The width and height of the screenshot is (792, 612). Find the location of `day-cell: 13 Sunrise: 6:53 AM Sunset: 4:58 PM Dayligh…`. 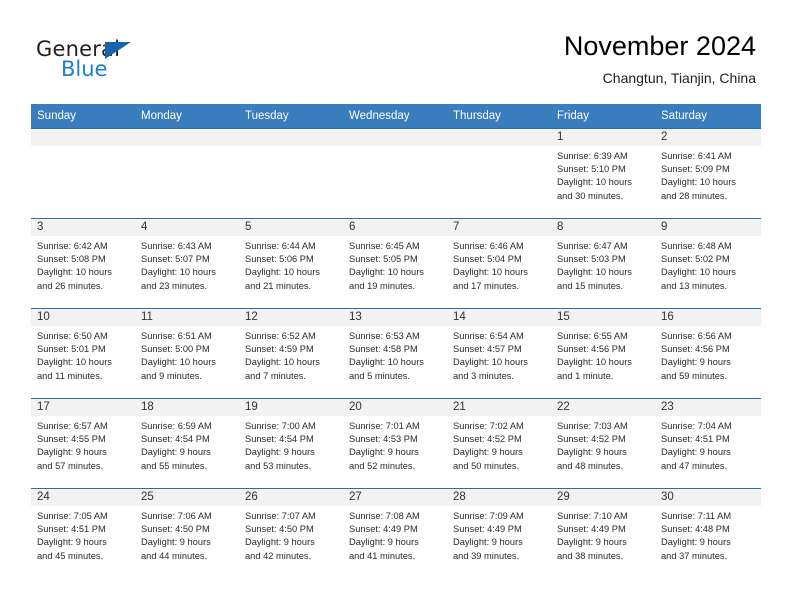

day-cell: 13 Sunrise: 6:53 AM Sunset: 4:58 PM Dayligh… is located at coordinates (395, 353).